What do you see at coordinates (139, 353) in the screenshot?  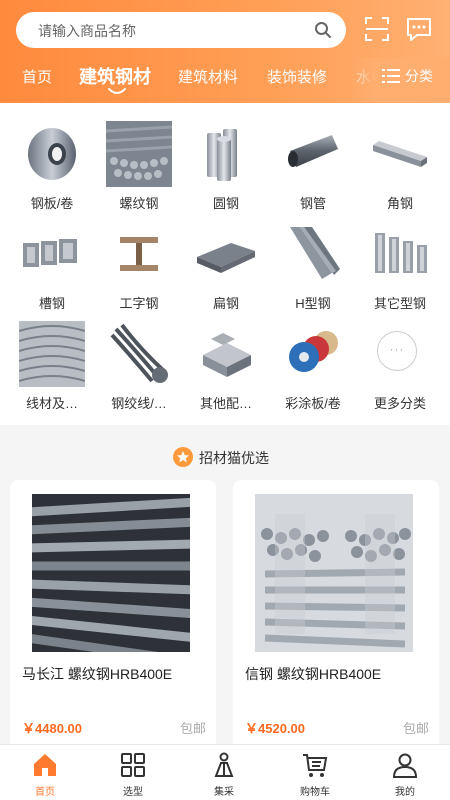 I see `strand-icon` at bounding box center [139, 353].